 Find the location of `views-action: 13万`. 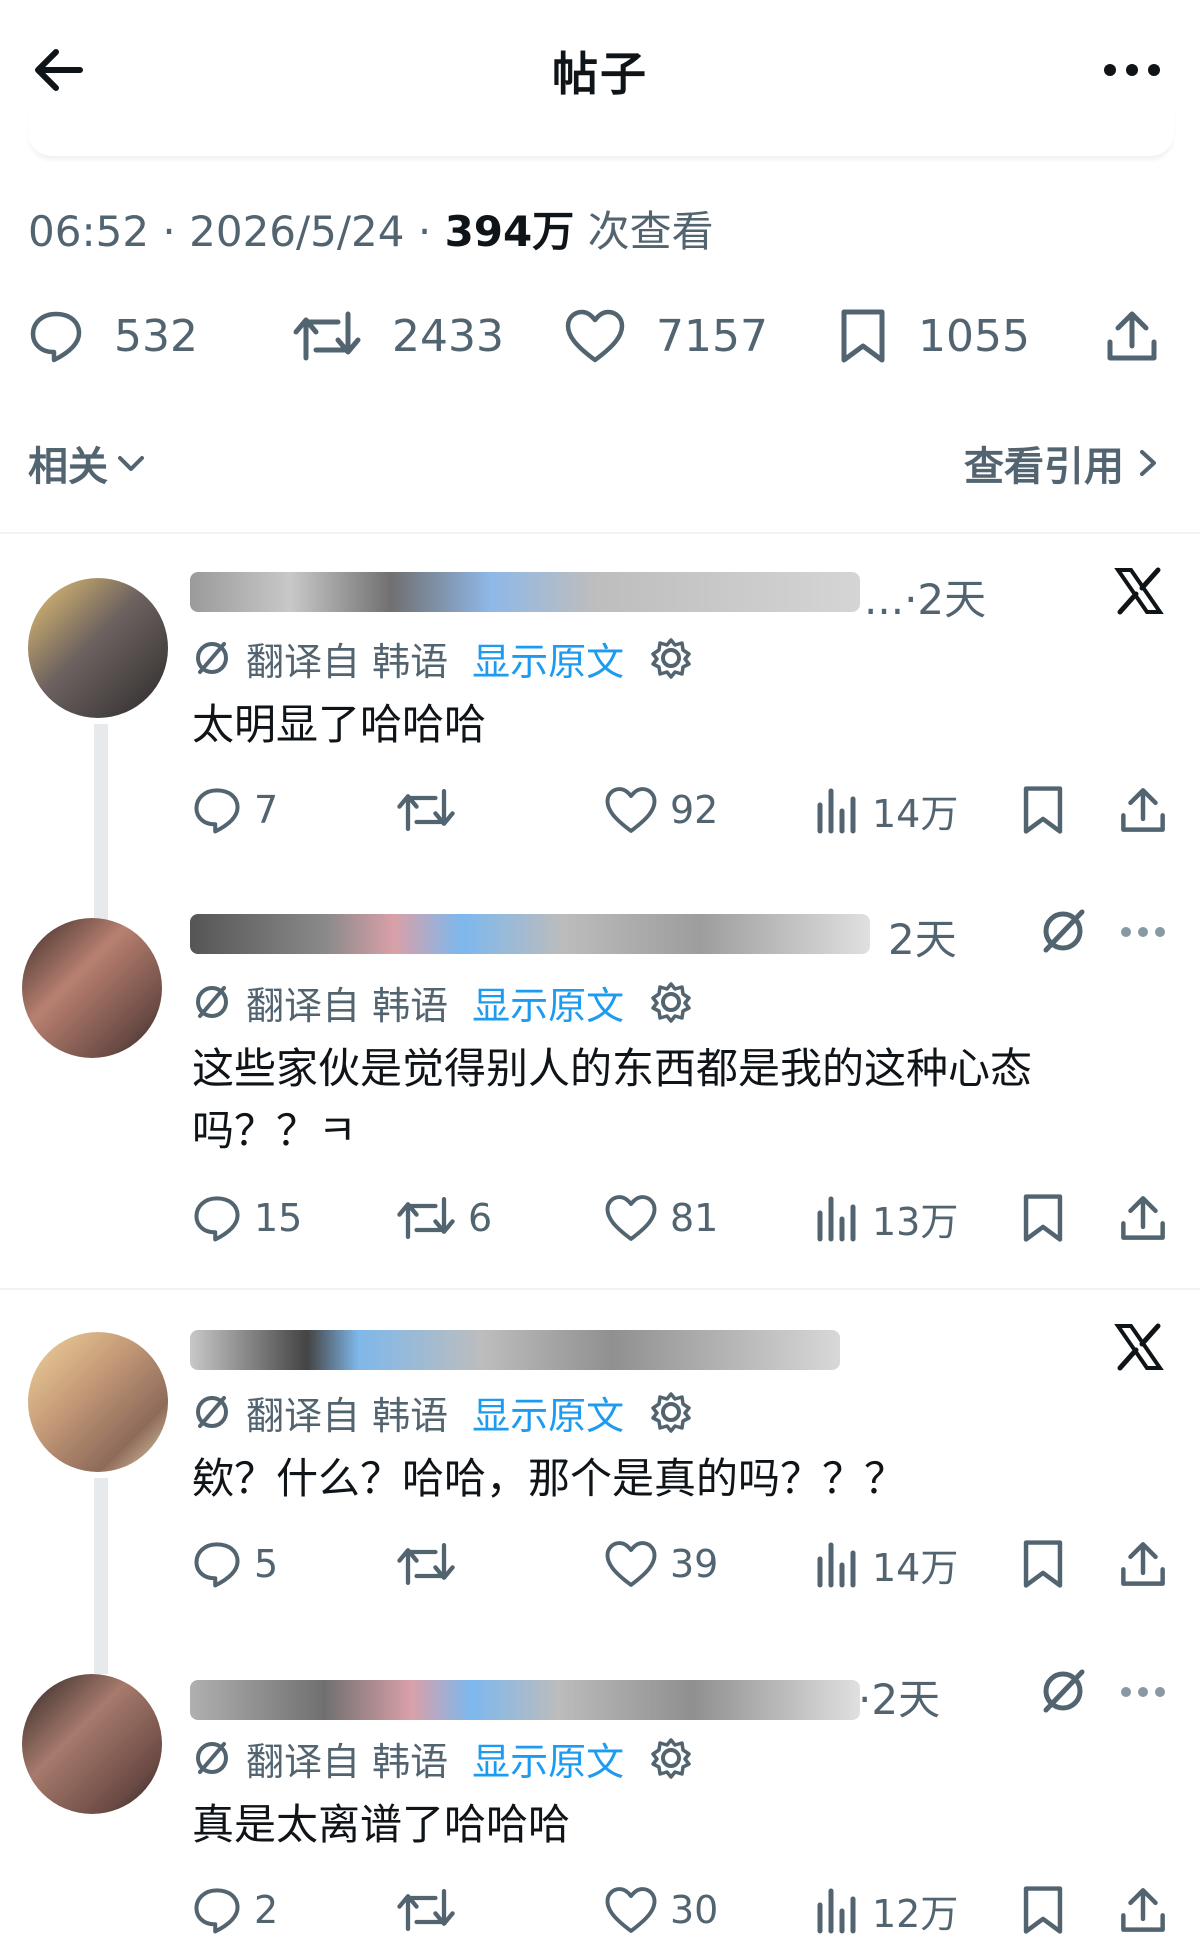

views-action: 13万 is located at coordinates (886, 1218).